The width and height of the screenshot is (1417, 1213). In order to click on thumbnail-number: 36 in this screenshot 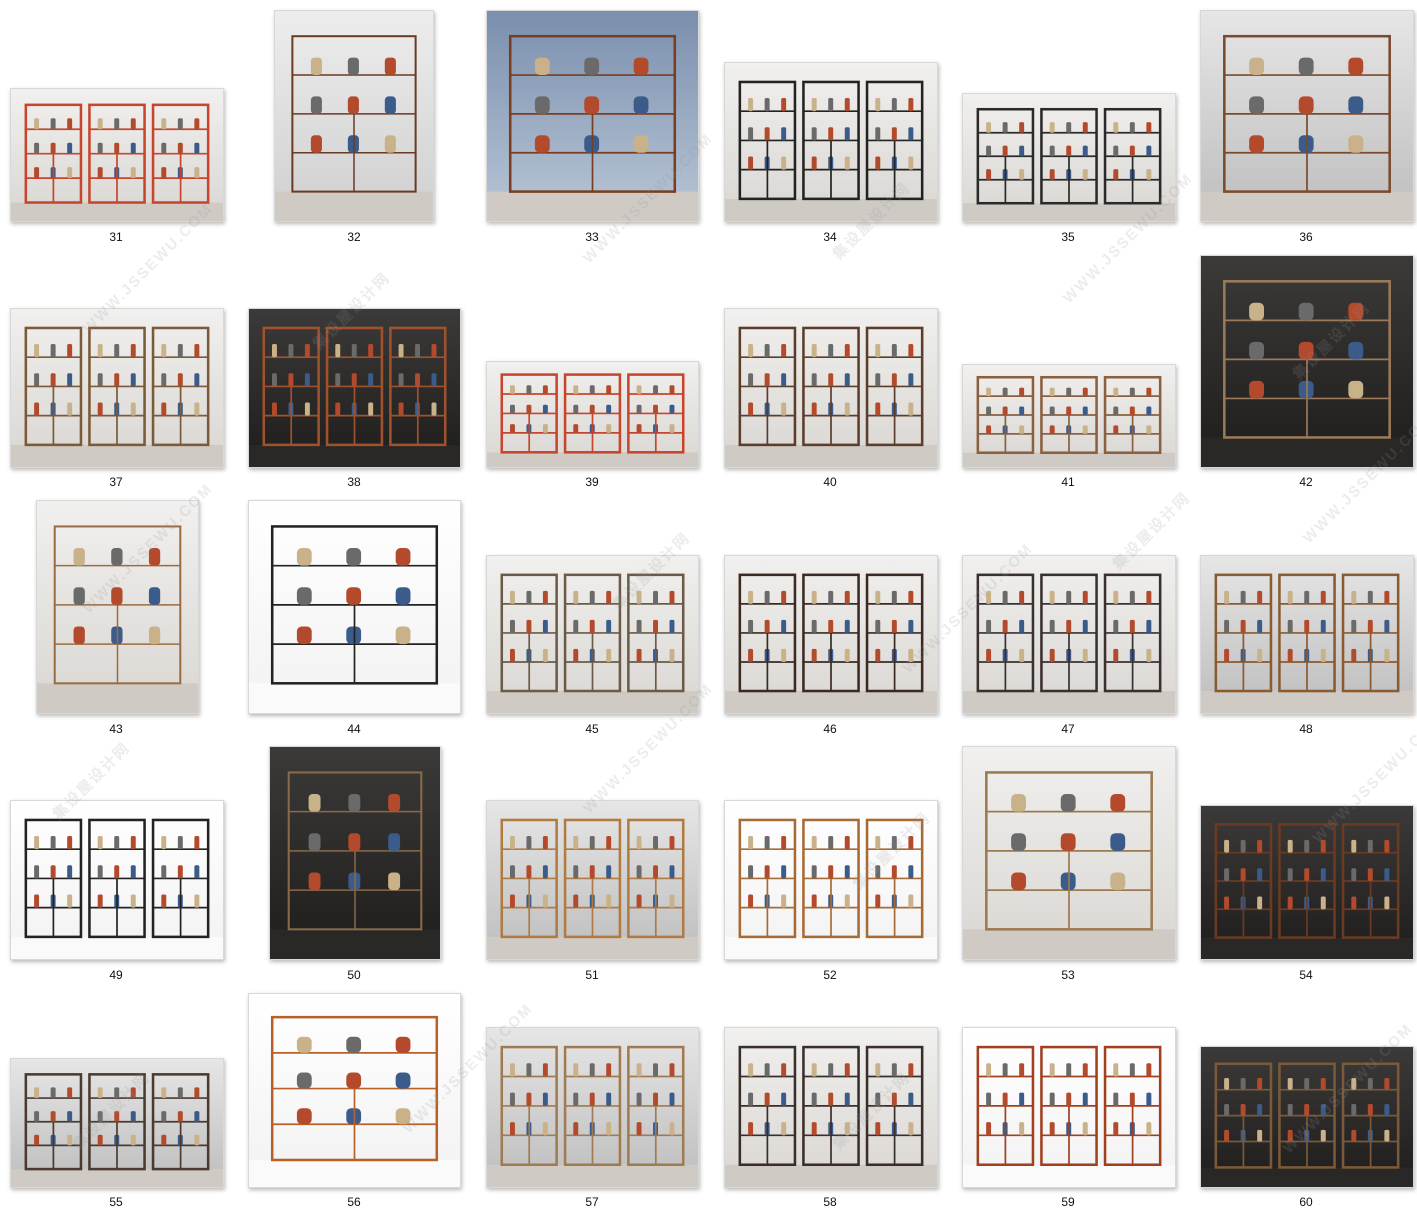, I will do `click(1306, 237)`.